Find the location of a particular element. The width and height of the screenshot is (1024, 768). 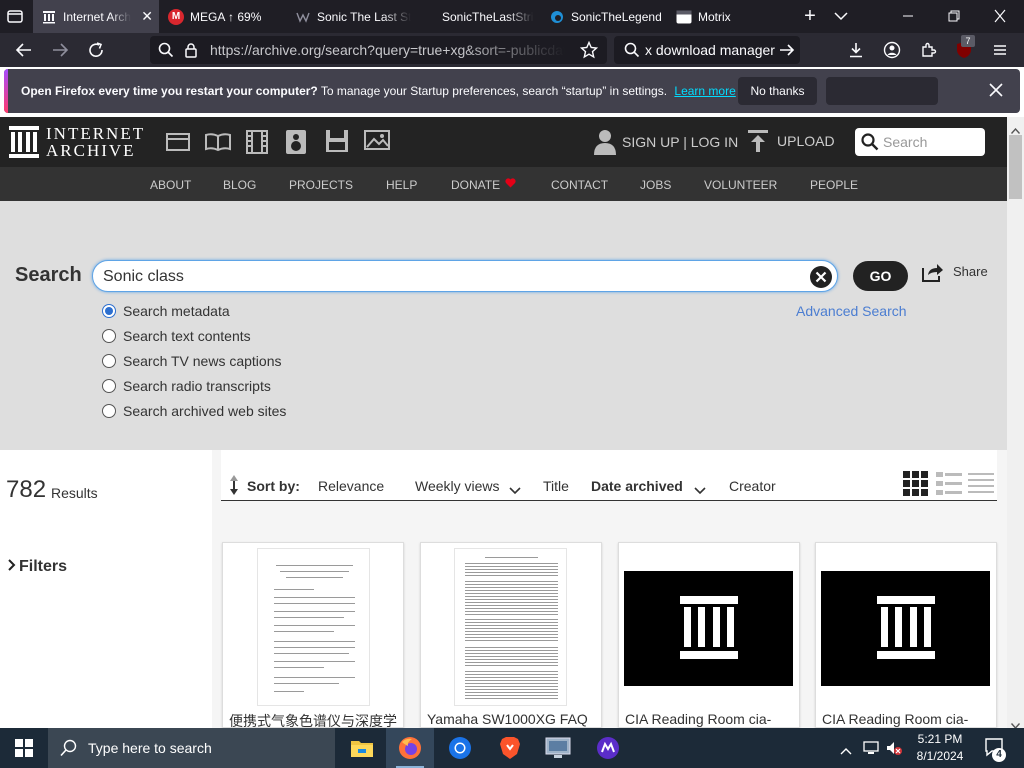

remote-desktop-icon is located at coordinates (558, 748).